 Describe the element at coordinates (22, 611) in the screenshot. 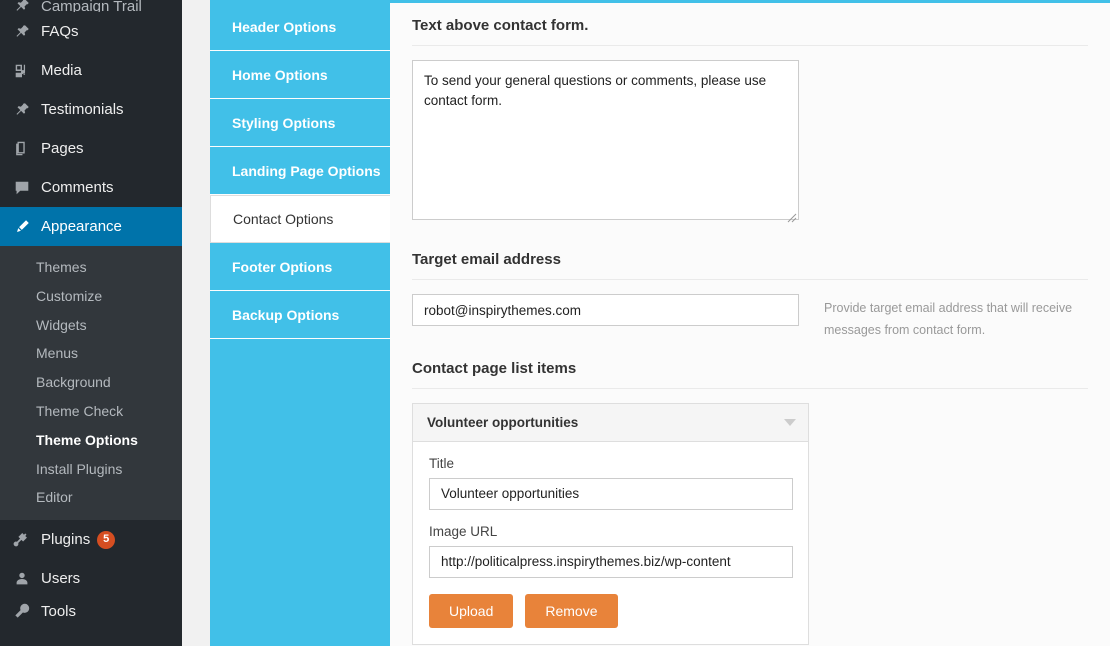

I see `tools-icon` at that location.